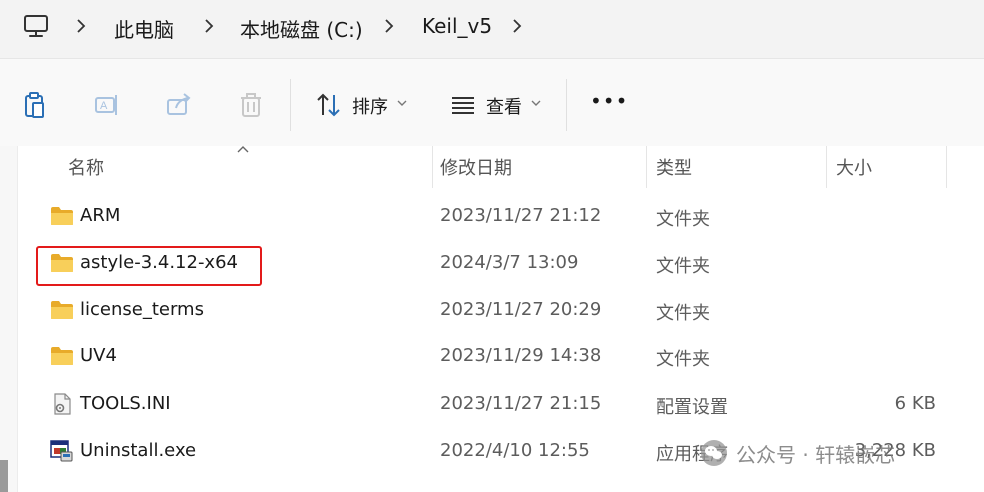  What do you see at coordinates (4, 476) in the screenshot?
I see `scrollbar-thumb` at bounding box center [4, 476].